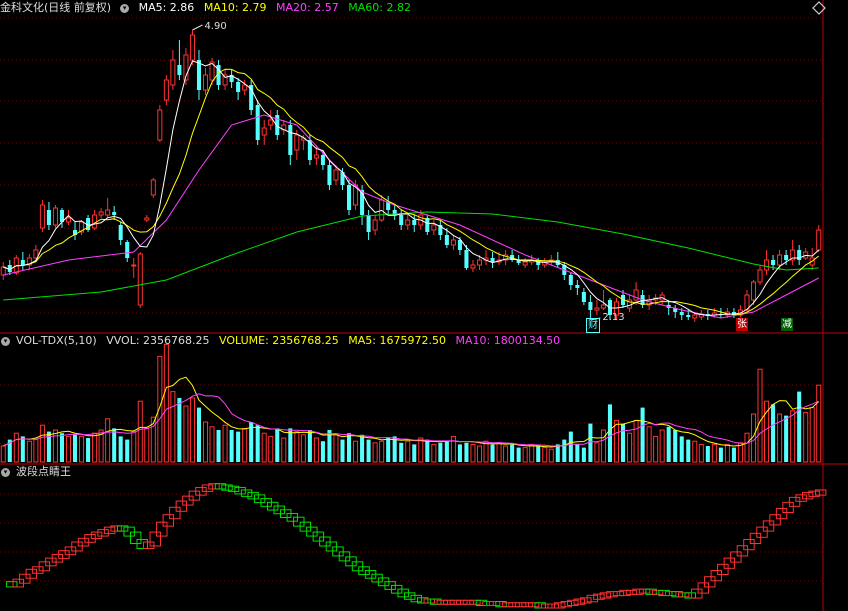 The image size is (848, 611). What do you see at coordinates (593, 325) in the screenshot?
I see `tag-cai: 财` at bounding box center [593, 325].